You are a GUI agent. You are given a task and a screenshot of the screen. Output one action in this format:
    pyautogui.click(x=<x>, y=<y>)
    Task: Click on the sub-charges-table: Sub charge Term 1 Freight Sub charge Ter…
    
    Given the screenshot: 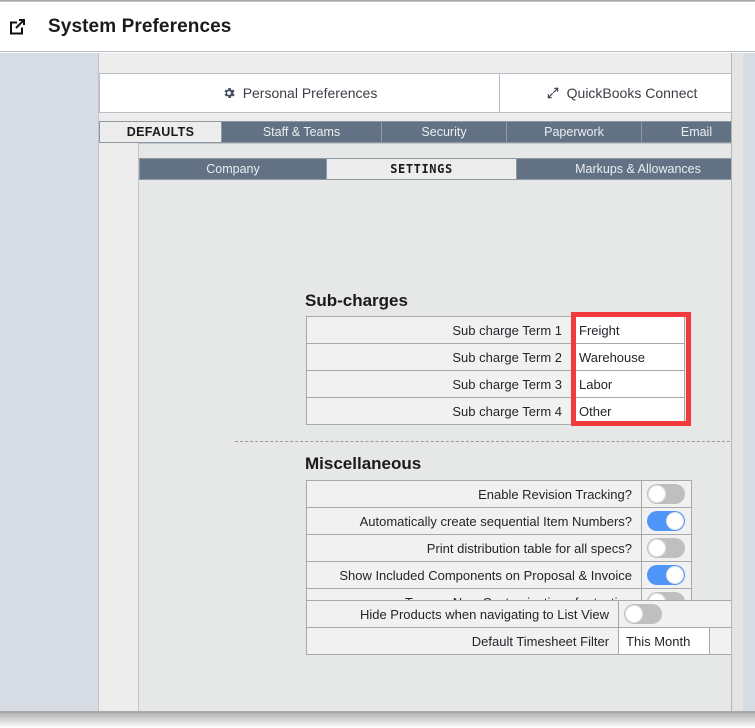 What is the action you would take?
    pyautogui.click(x=495, y=370)
    